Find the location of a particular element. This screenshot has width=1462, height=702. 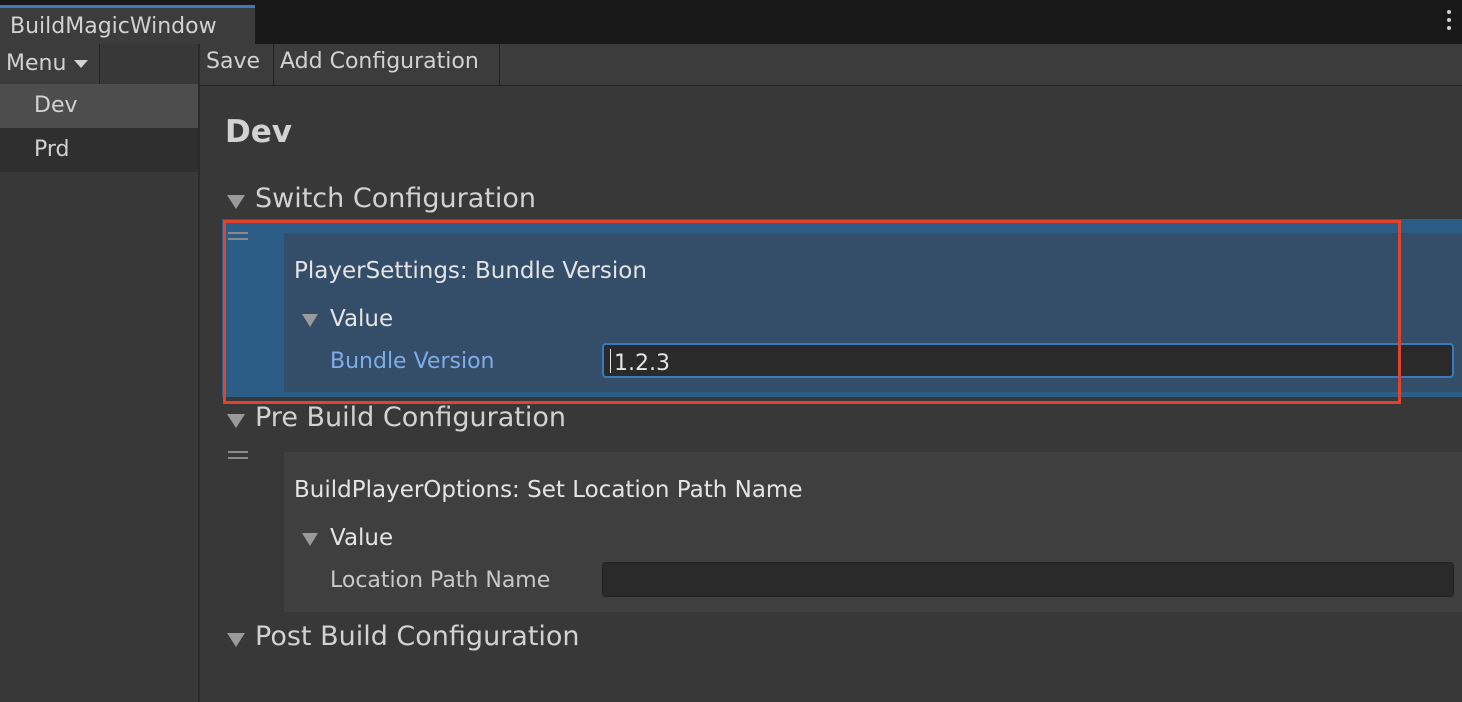

text-cursor is located at coordinates (610, 361).